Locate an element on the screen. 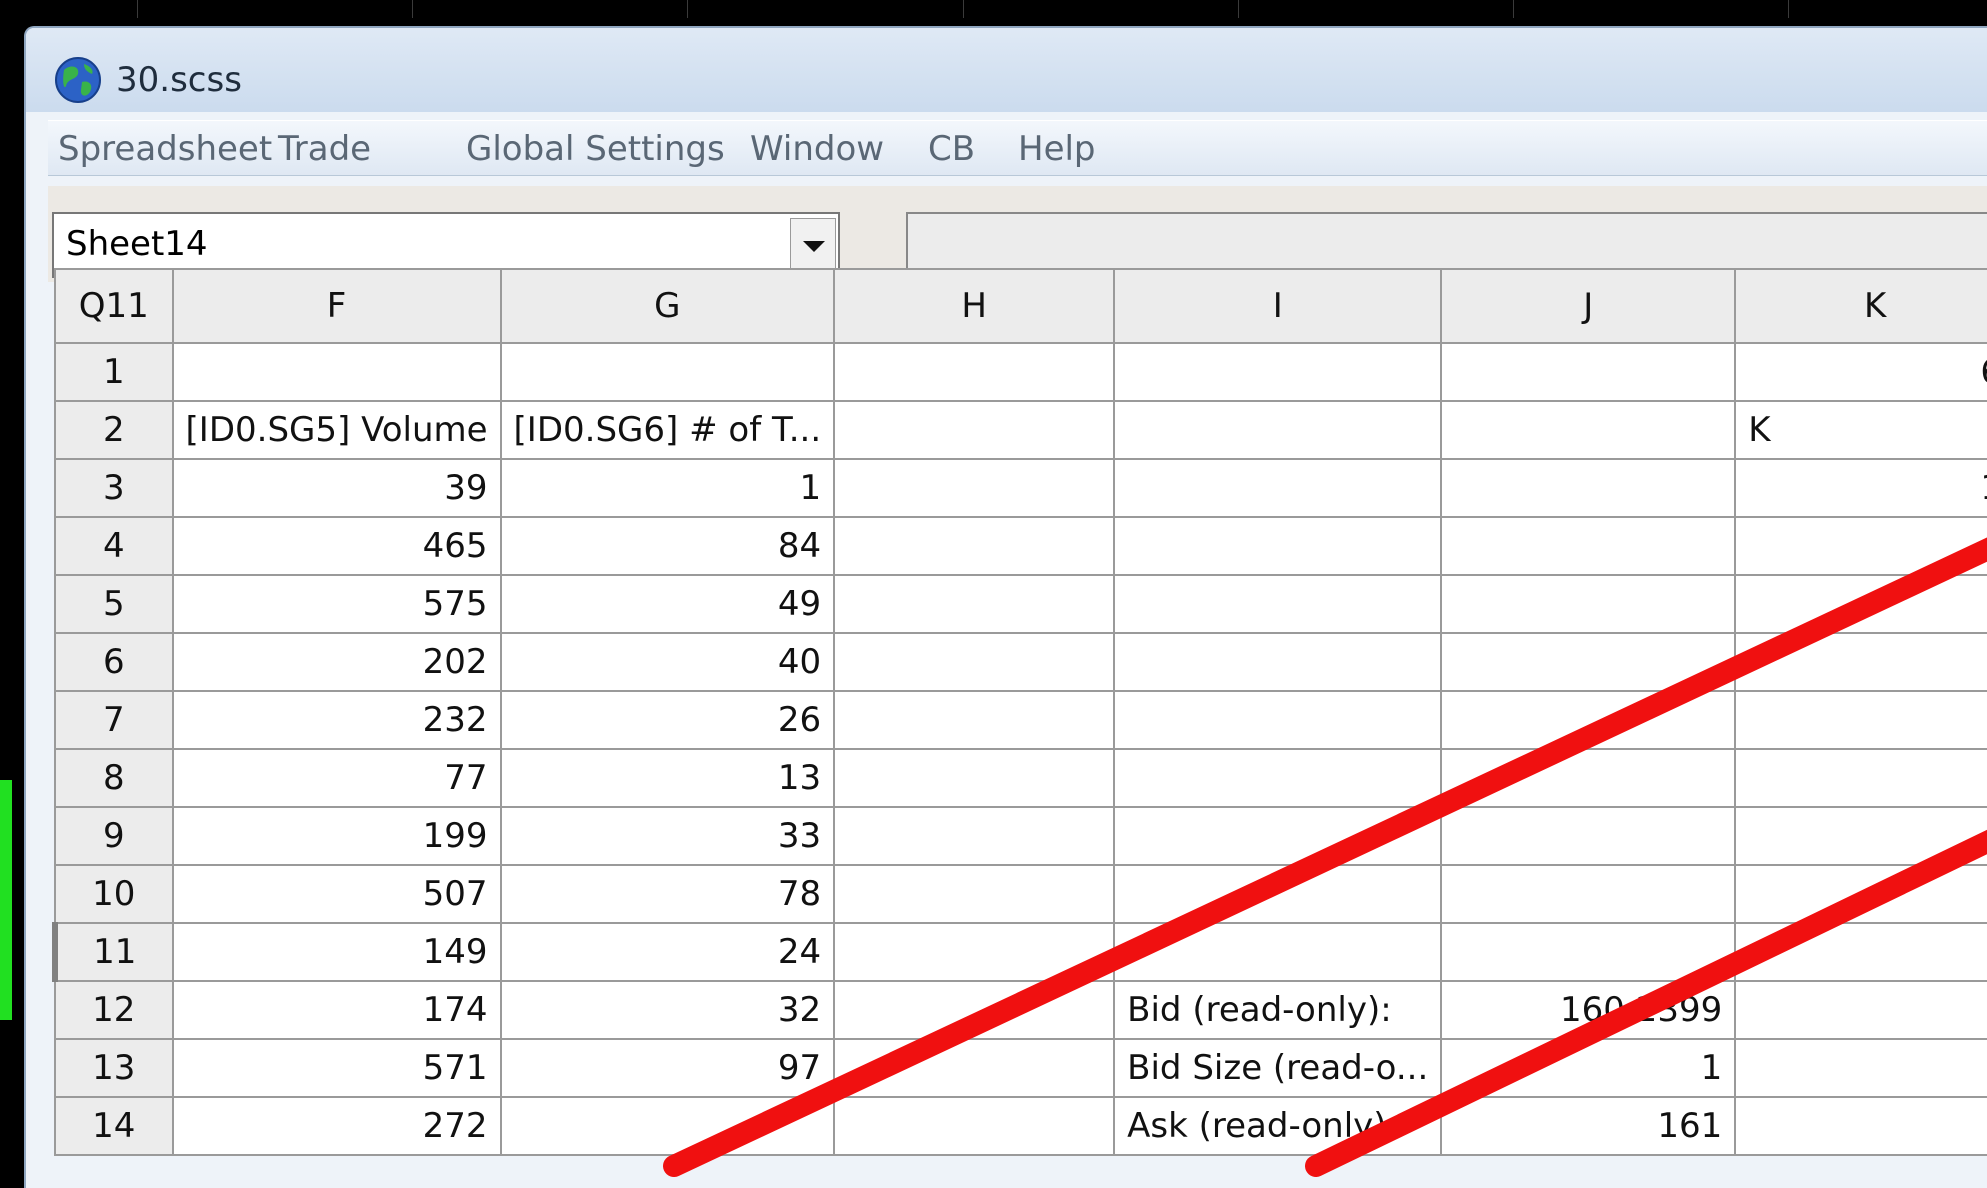 This screenshot has width=1987, height=1188. cell-h2 is located at coordinates (974, 430).